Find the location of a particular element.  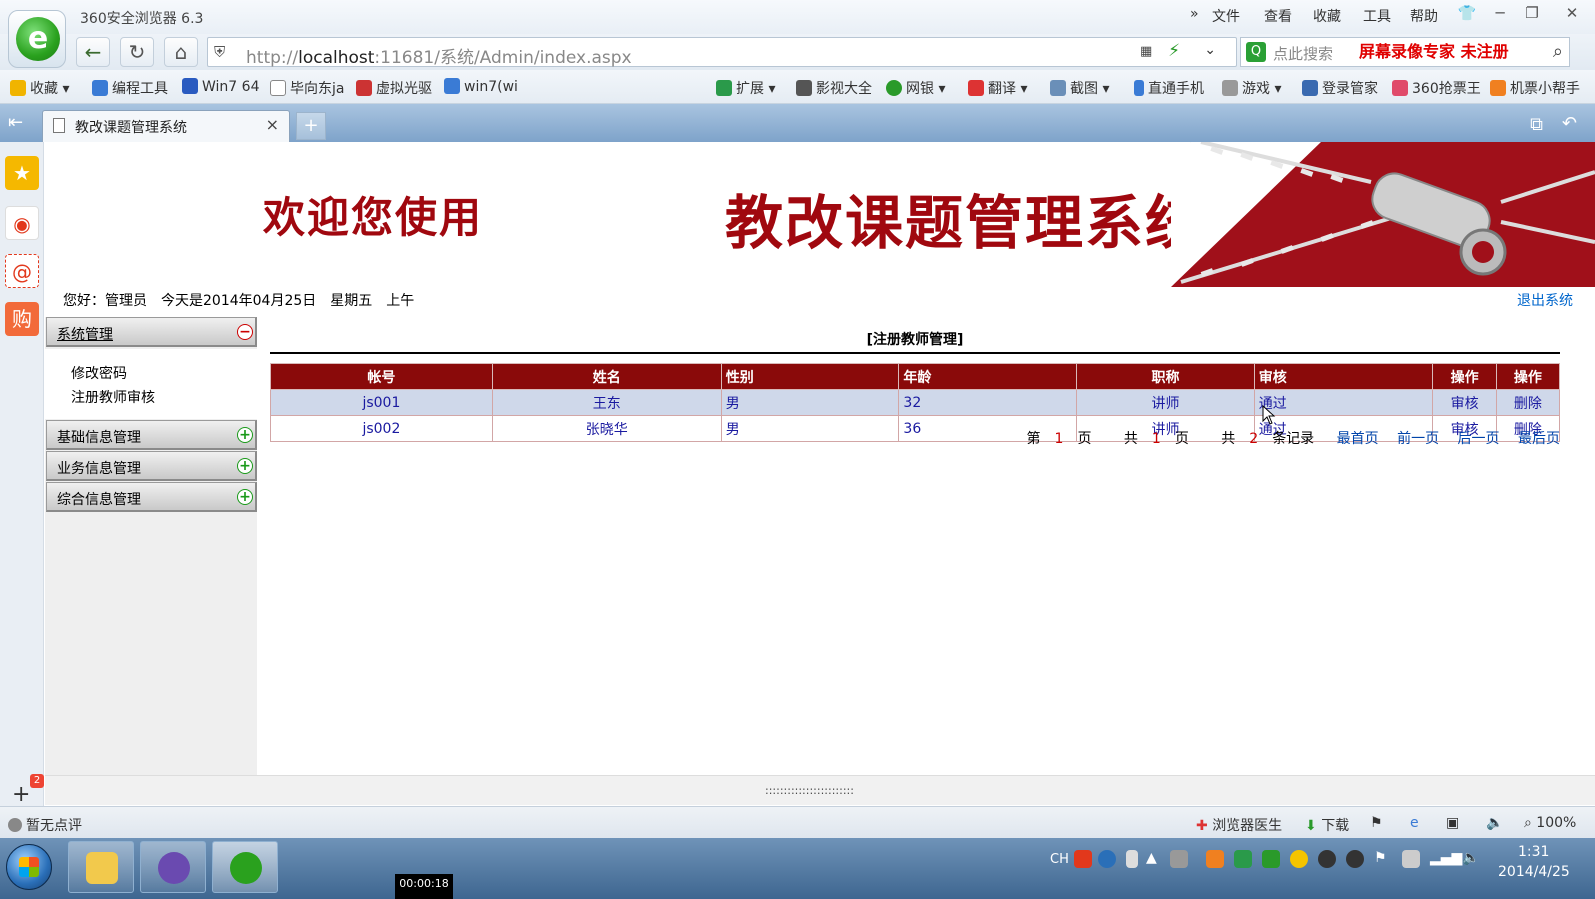

action-center-flag-icon: ⚑ is located at coordinates (1383, 859).